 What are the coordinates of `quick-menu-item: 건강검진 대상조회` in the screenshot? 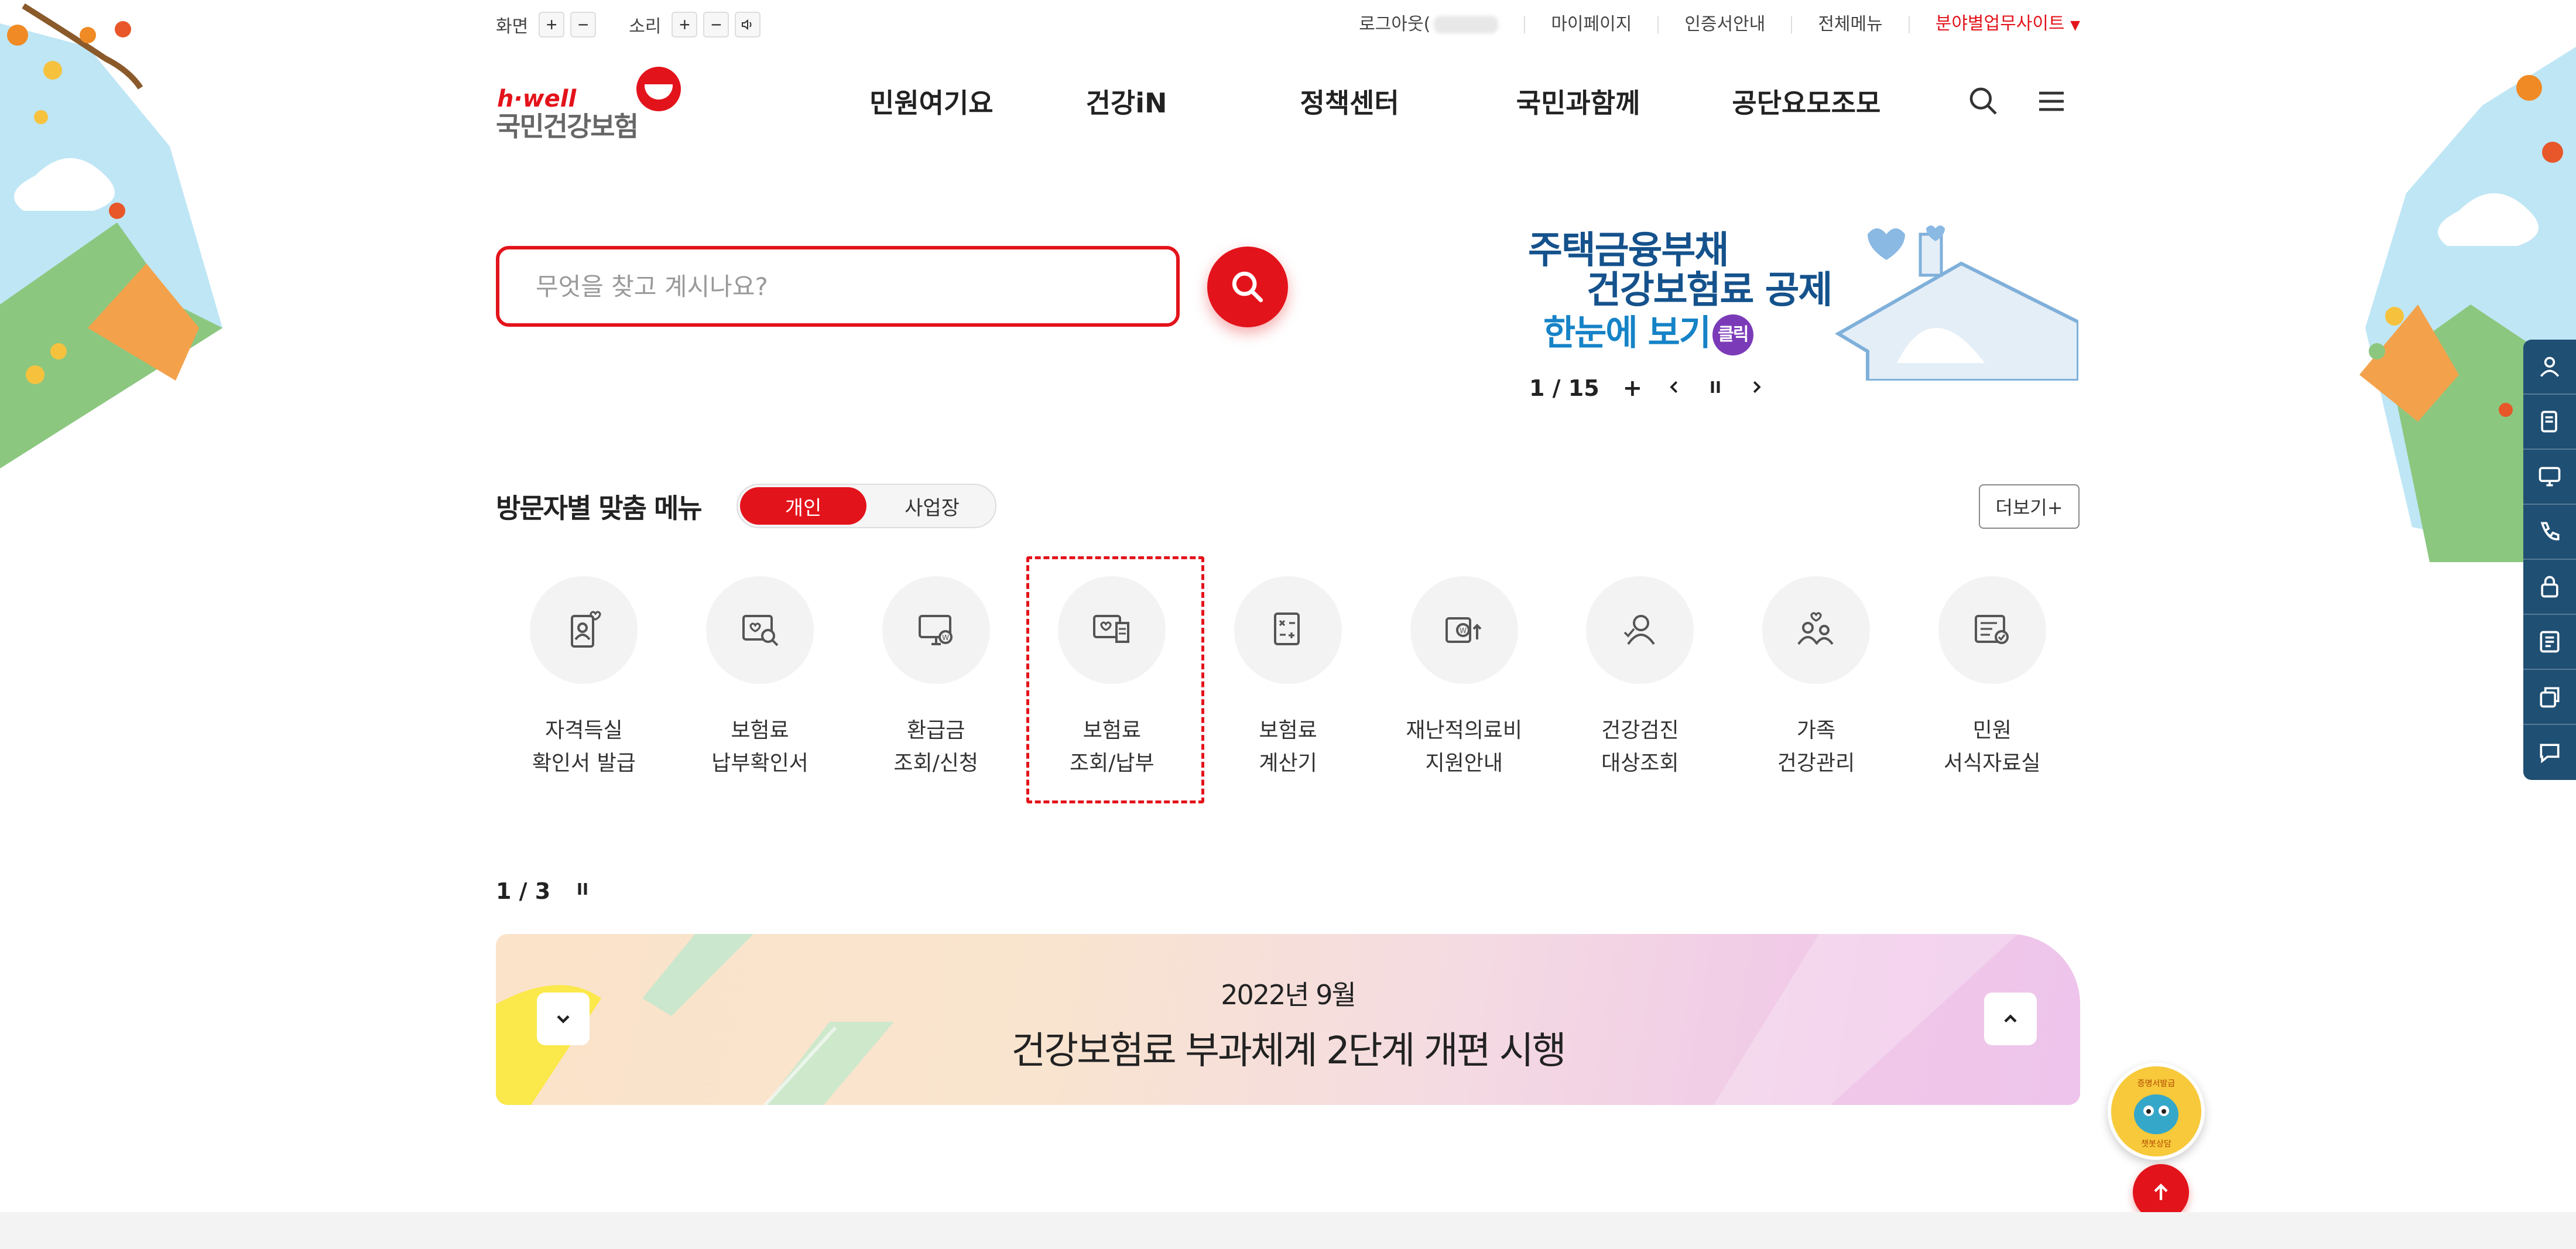 It's located at (1640, 671).